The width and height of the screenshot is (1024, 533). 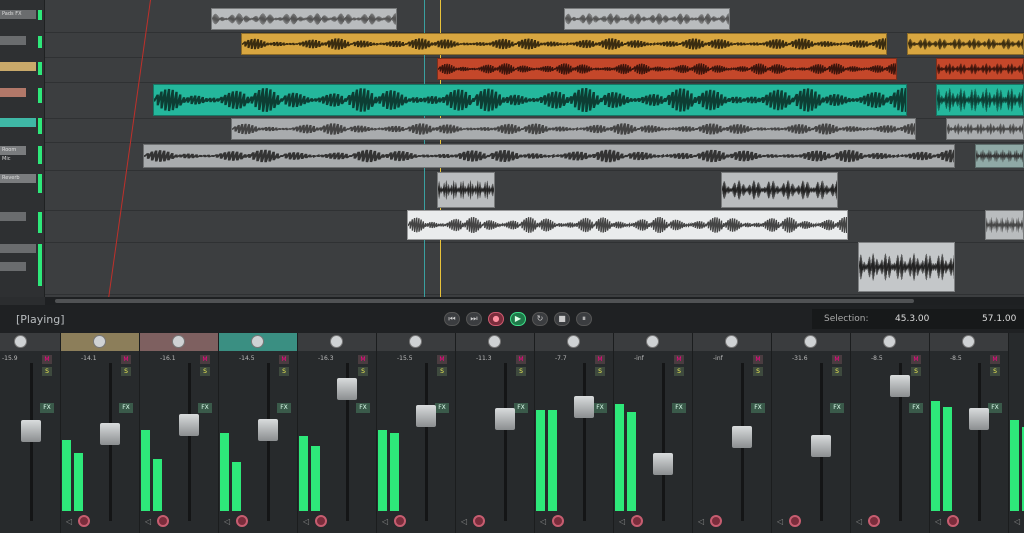 What do you see at coordinates (540, 319) in the screenshot?
I see `loop-button: ↻` at bounding box center [540, 319].